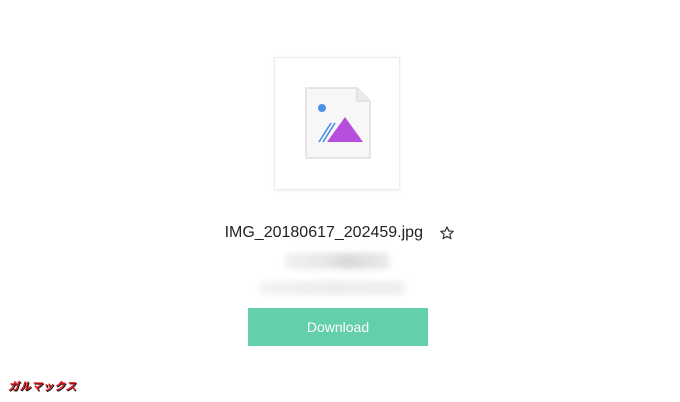 Image resolution: width=680 pixels, height=402 pixels. I want to click on redacted-file-info, so click(332, 288).